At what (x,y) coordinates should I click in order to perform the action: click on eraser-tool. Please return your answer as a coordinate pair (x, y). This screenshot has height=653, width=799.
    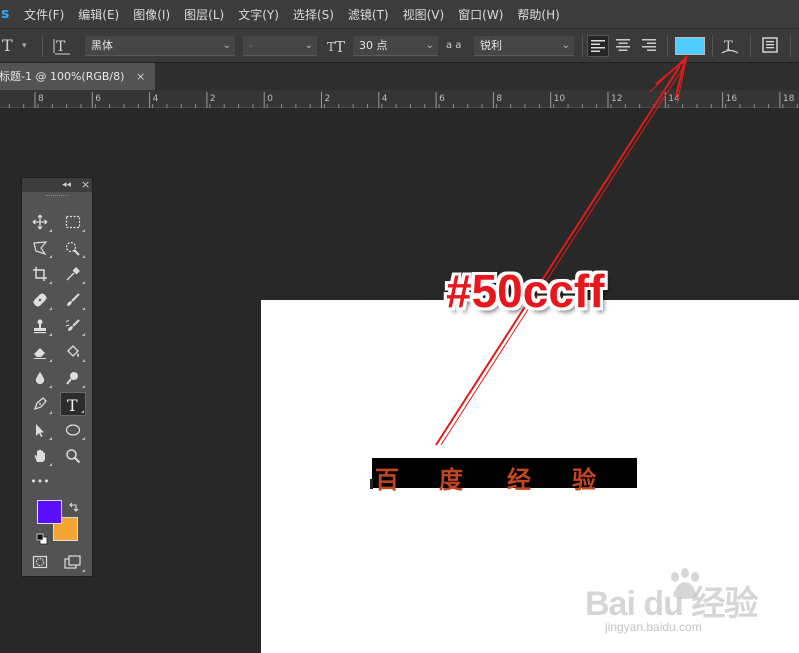
    Looking at the image, I should click on (40, 352).